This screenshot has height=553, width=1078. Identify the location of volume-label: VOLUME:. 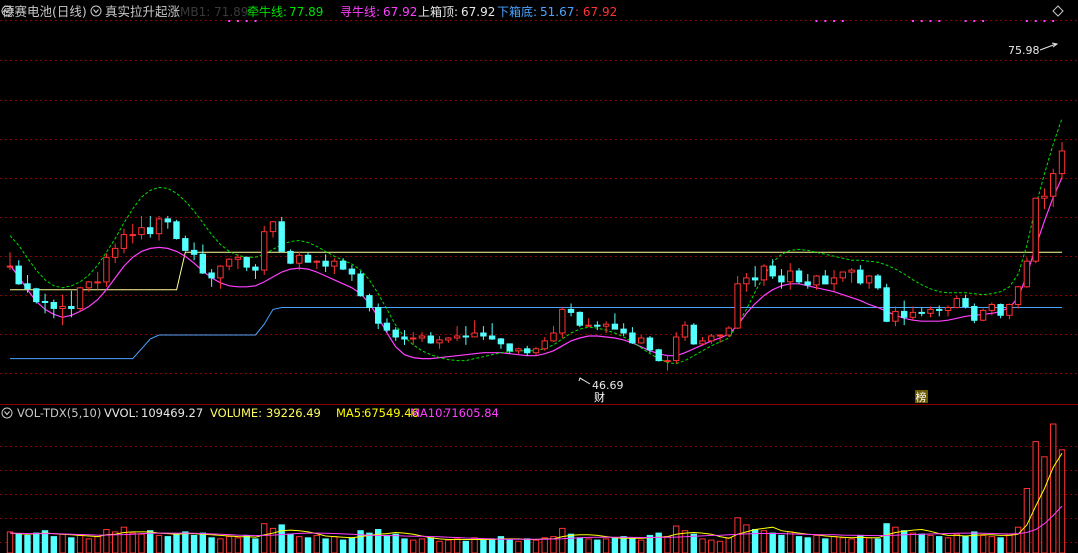
(236, 413).